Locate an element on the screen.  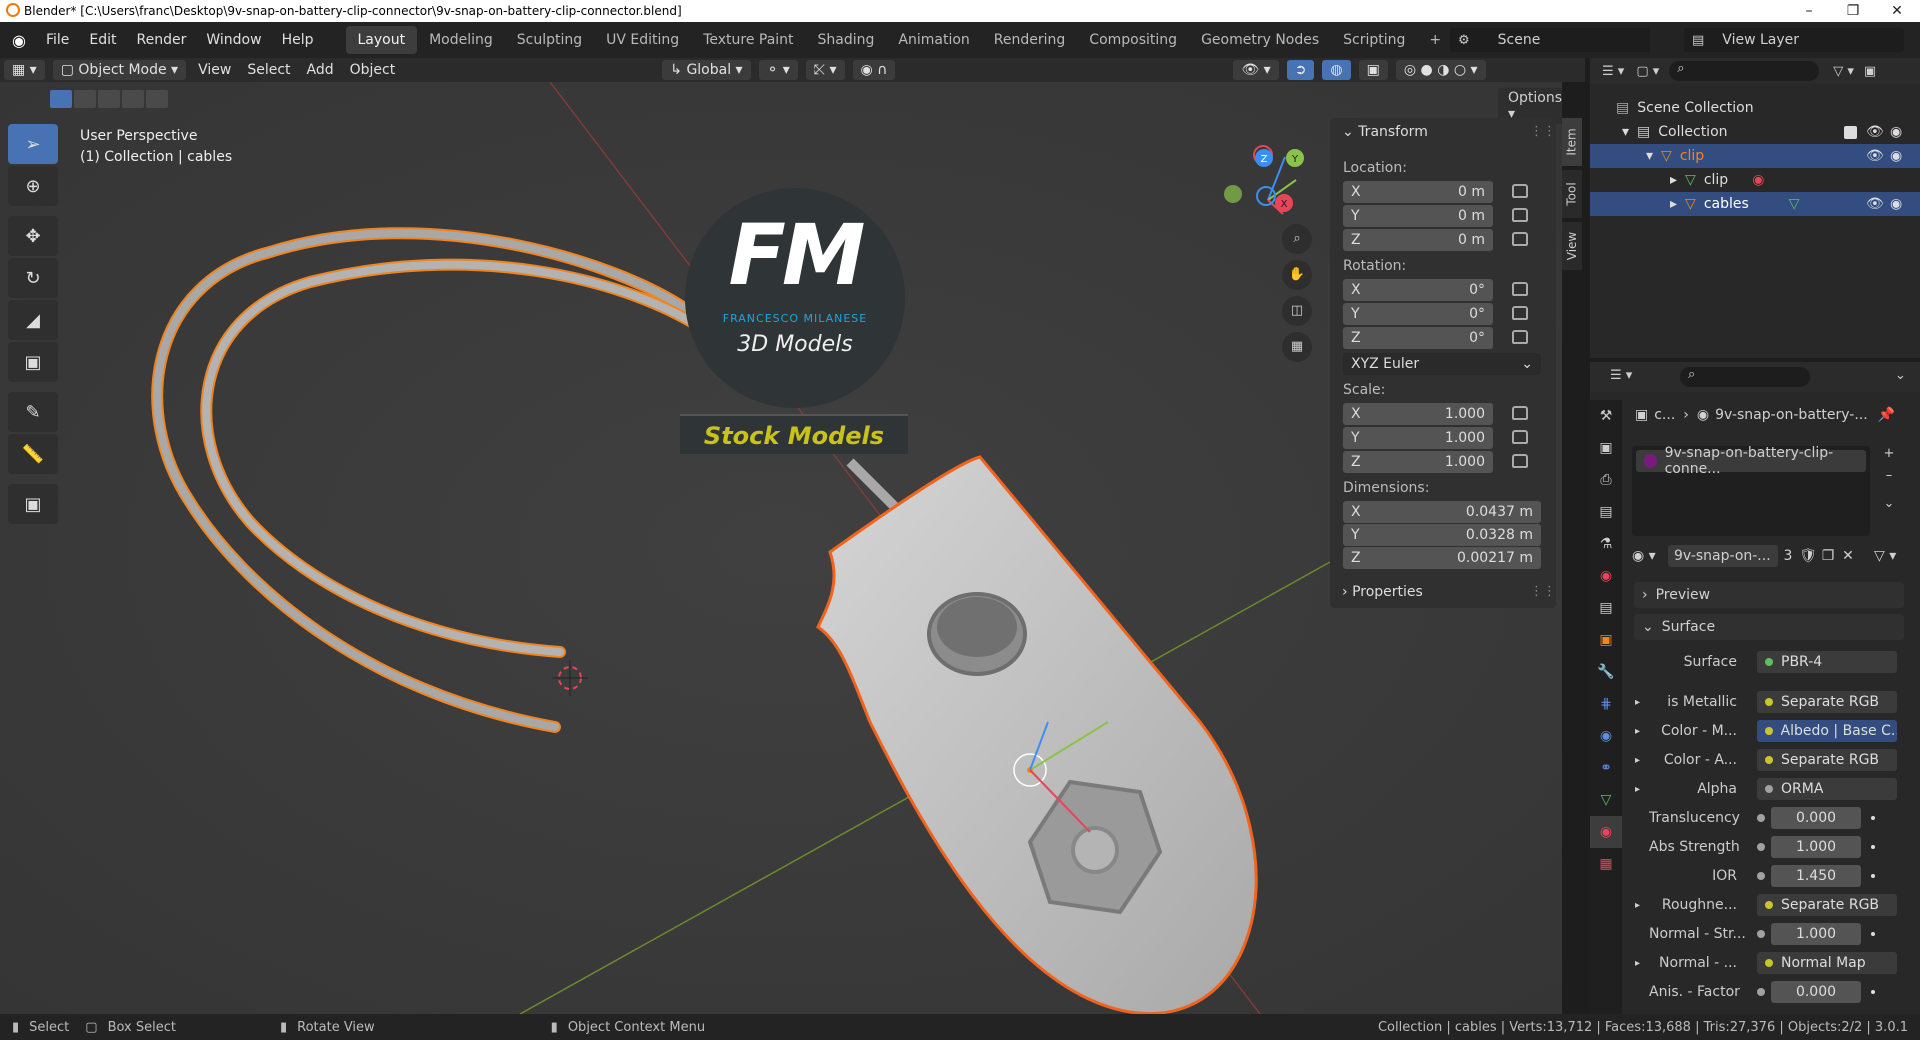
scale-z-field: Z 1.000 is located at coordinates (1418, 462).